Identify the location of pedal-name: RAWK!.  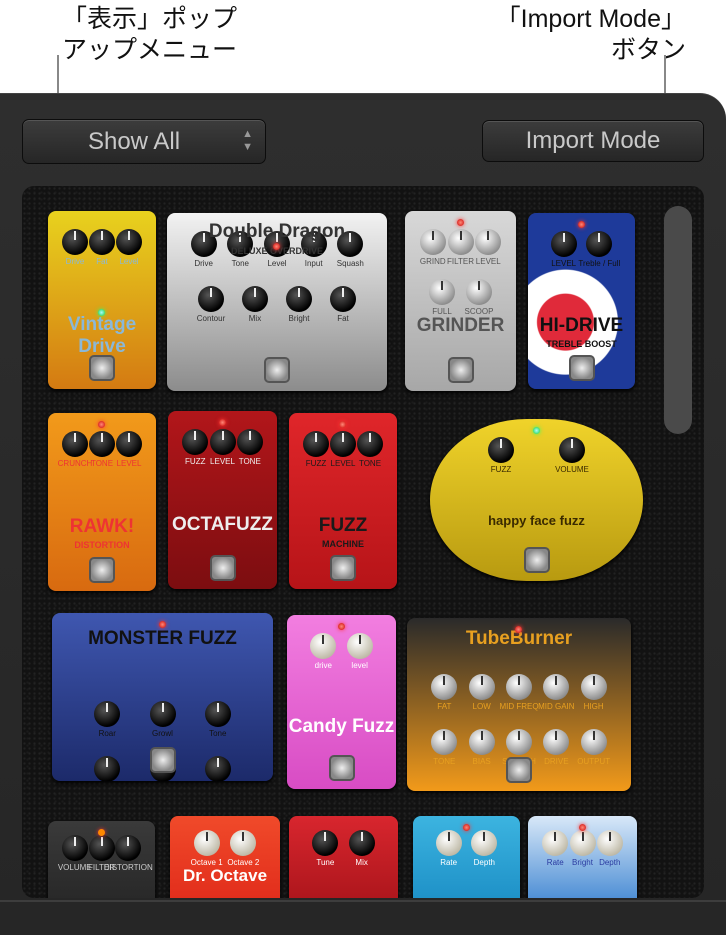
(102, 527).